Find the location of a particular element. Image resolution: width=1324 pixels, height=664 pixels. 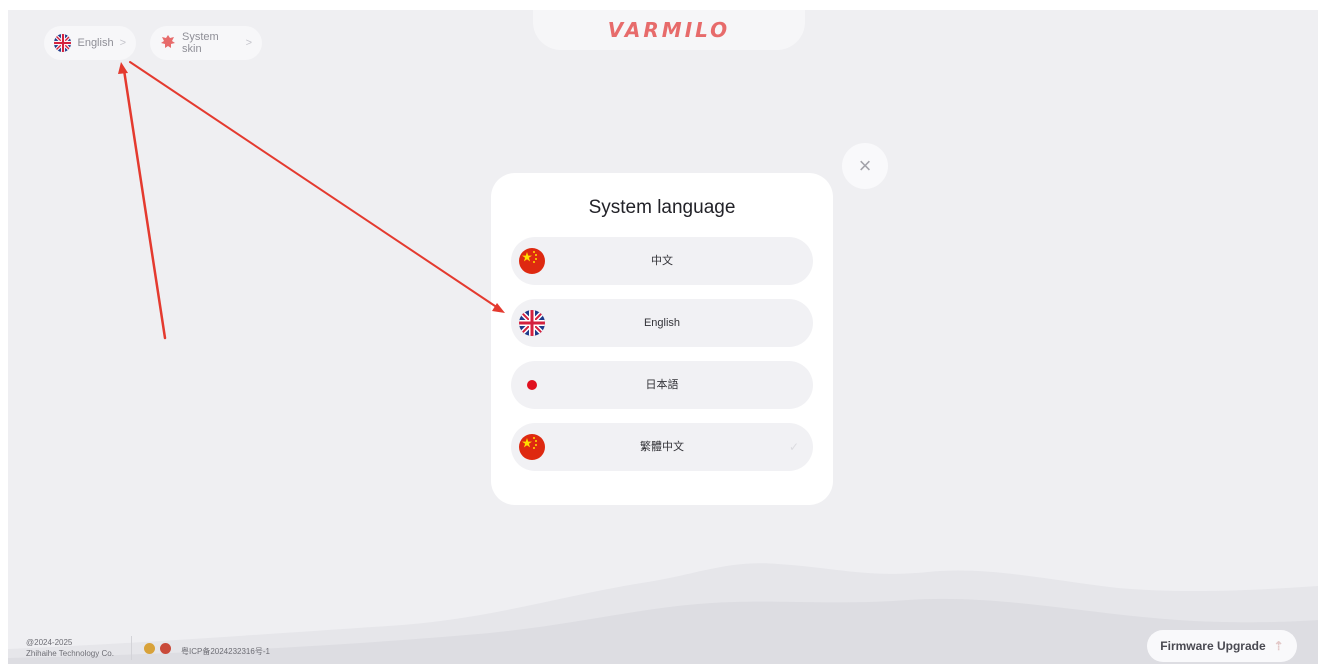

copyright-years: @2024-2025 is located at coordinates (49, 642).